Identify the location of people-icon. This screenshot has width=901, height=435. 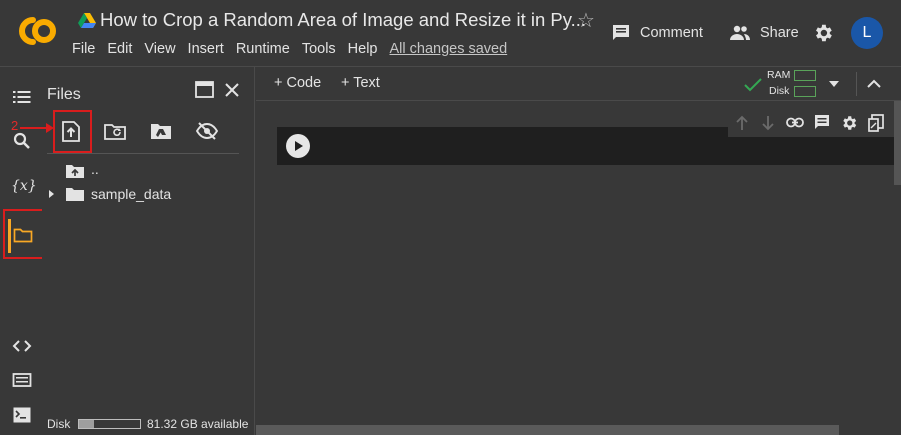
(740, 32).